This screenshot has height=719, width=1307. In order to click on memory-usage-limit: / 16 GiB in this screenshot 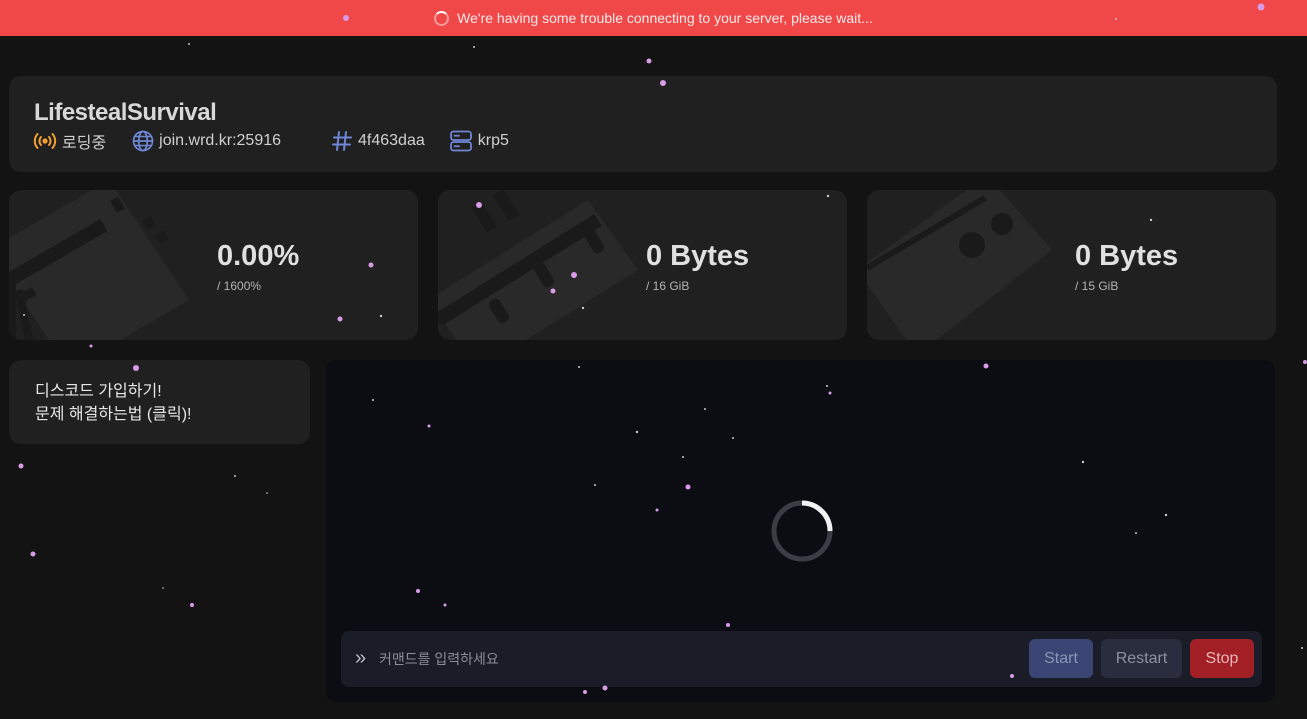, I will do `click(668, 286)`.